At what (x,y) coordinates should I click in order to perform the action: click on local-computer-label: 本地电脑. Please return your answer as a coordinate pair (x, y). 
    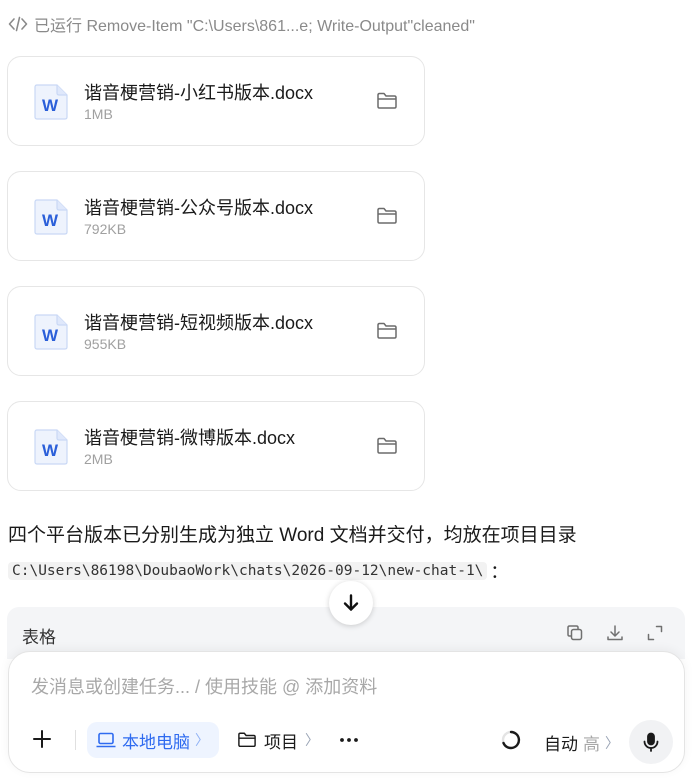
    Looking at the image, I should click on (156, 742).